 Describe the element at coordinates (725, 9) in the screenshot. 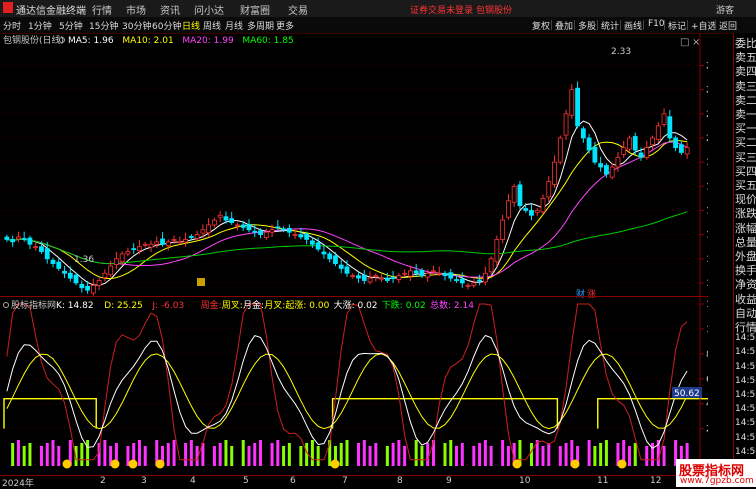

I see `guest-label: 游客` at that location.